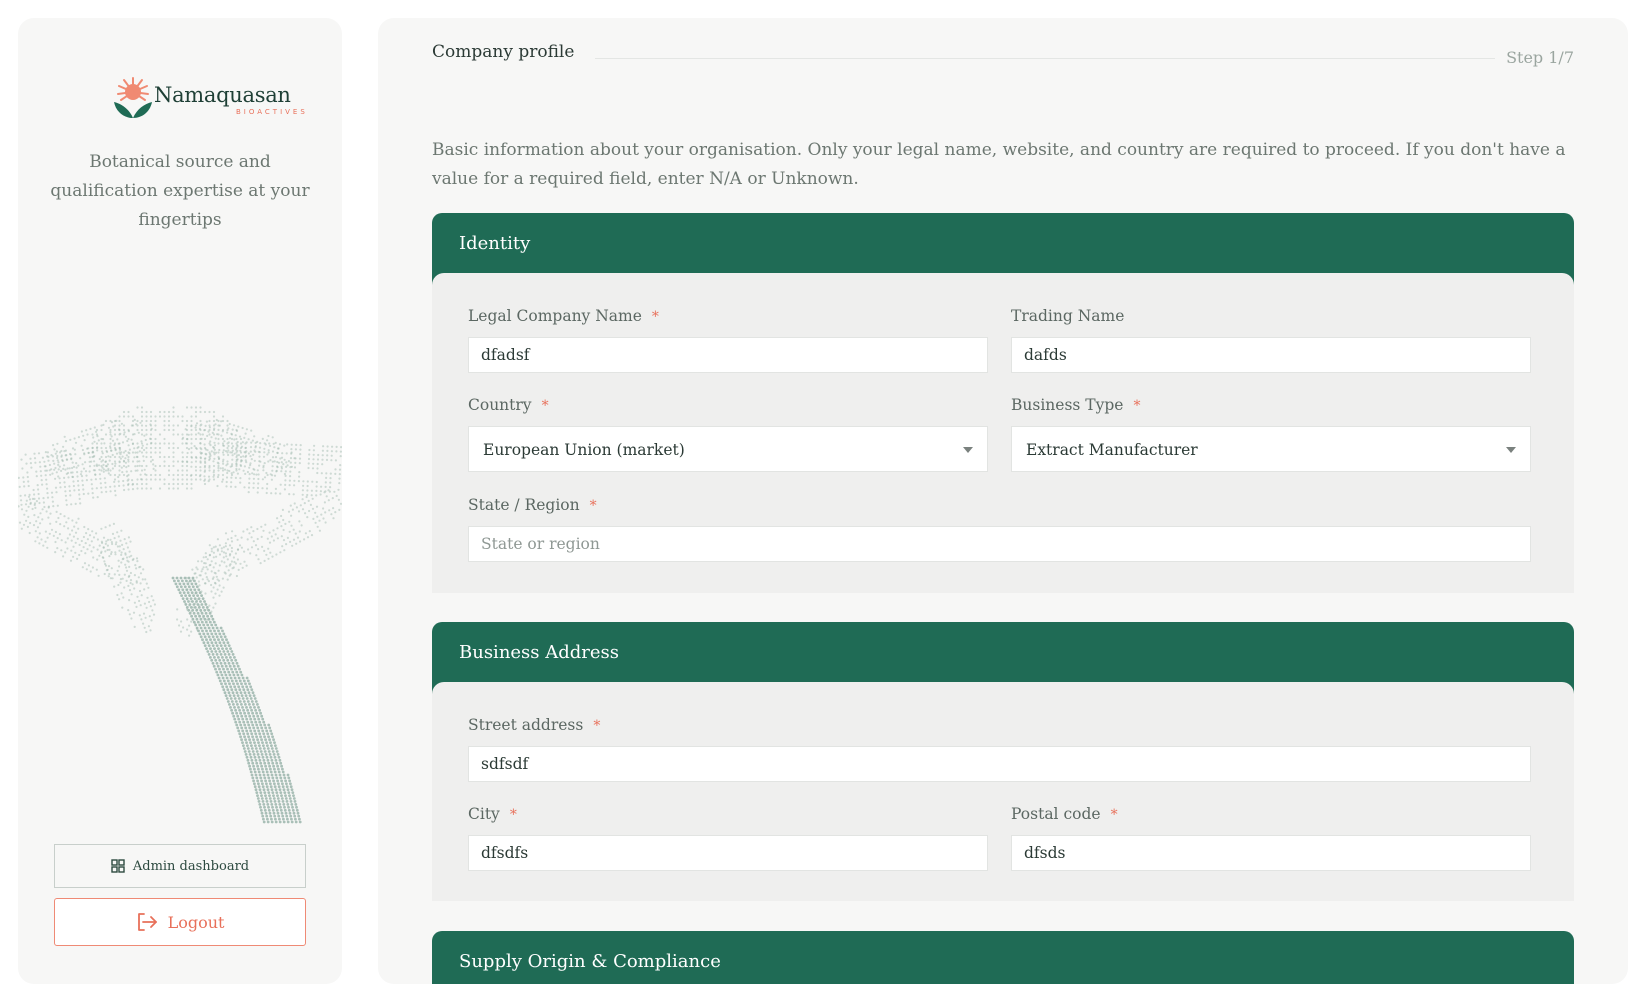 The width and height of the screenshot is (1646, 1000). I want to click on country-field: Country * European Union (market), so click(728, 435).